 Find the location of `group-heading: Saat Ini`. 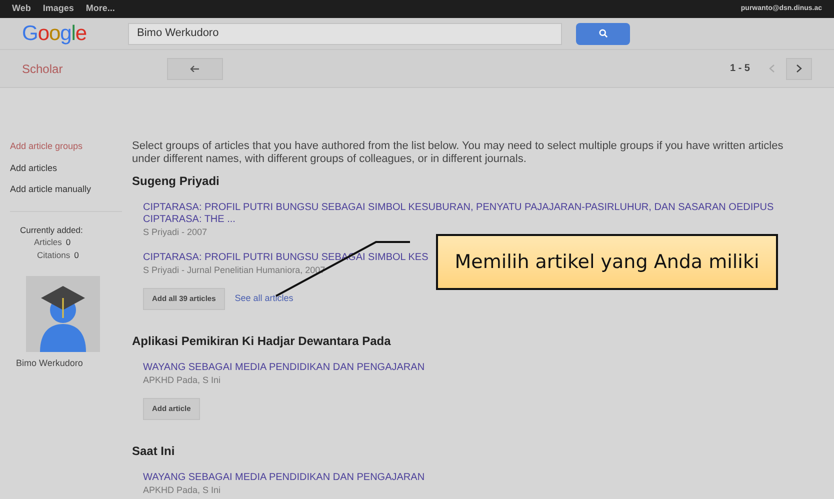

group-heading: Saat Ini is located at coordinates (154, 451).